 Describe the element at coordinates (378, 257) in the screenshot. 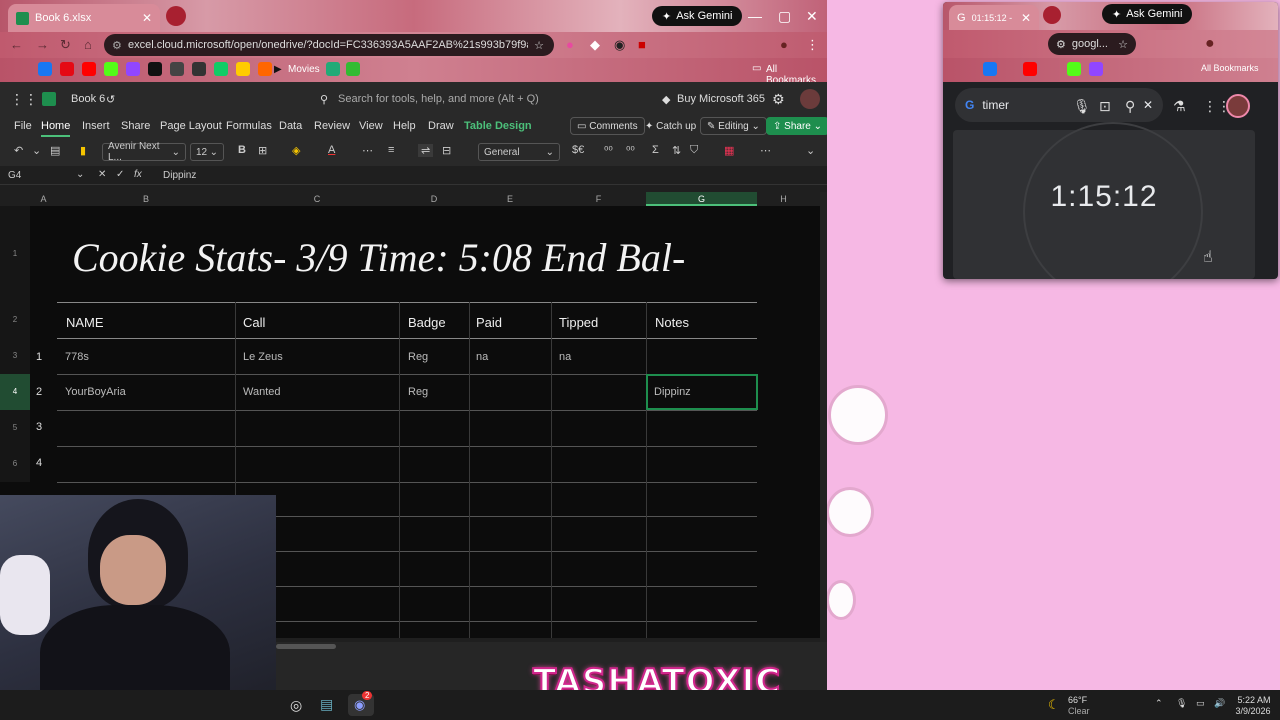

I see `sheet-title: Cookie Stats- 3/9 Time: 5:08 End Bal-` at that location.